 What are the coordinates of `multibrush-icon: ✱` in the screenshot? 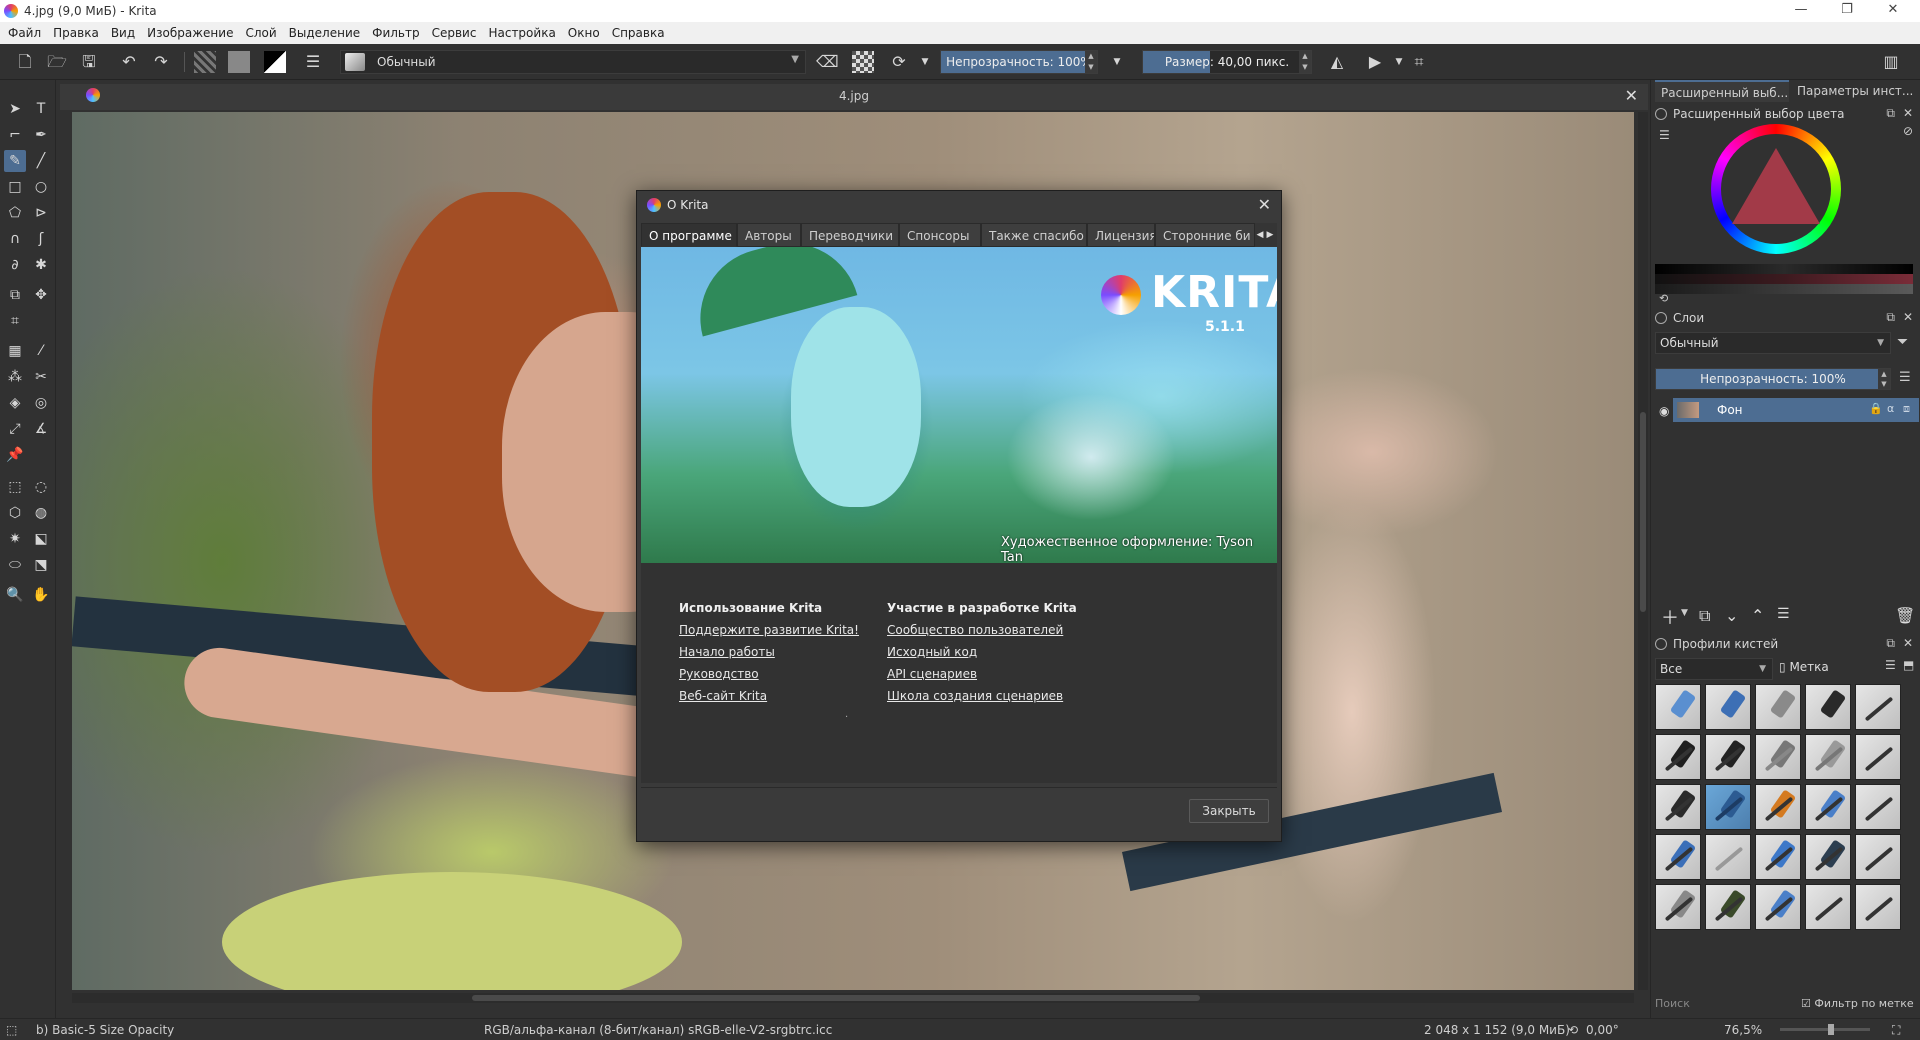 It's located at (41, 265).